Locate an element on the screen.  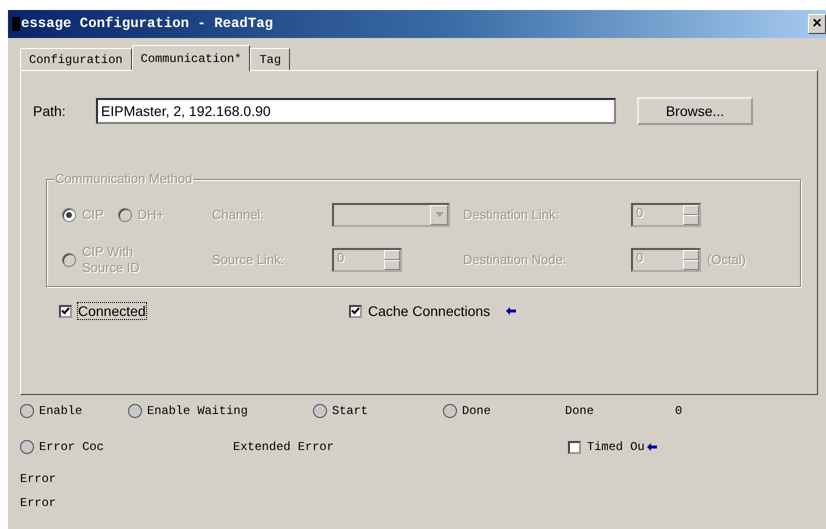
radio-label: CIP is located at coordinates (93, 214).